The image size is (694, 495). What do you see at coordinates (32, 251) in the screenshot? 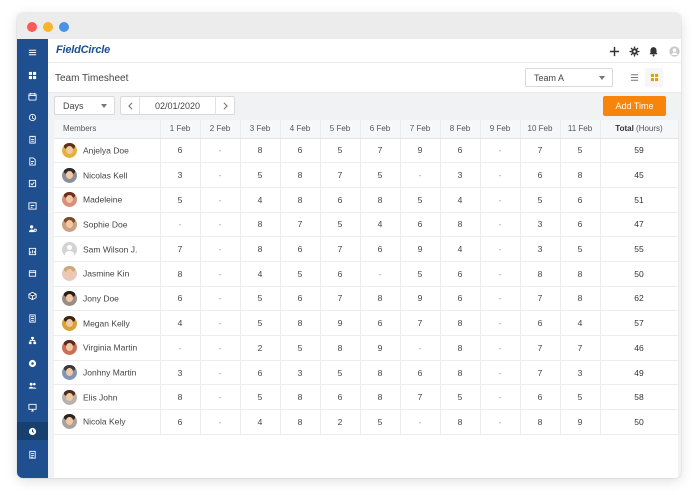
I see `sidebar-item-report` at bounding box center [32, 251].